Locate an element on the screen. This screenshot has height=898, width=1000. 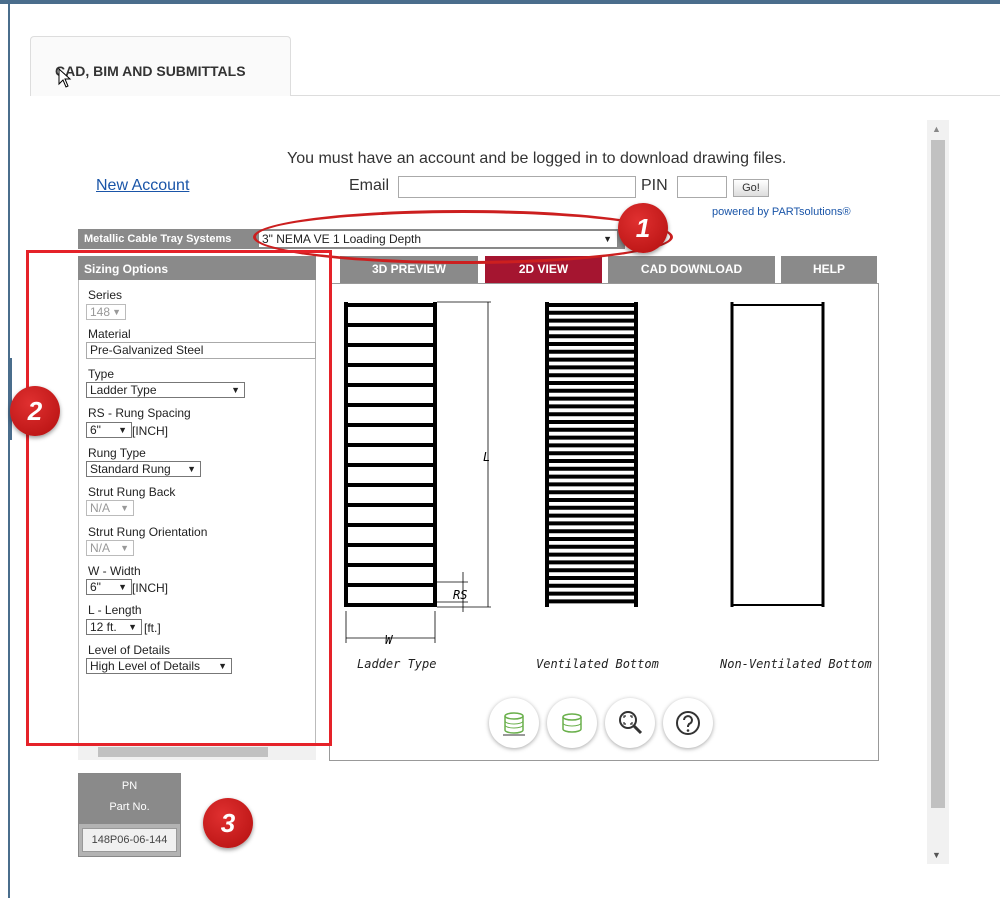
ladder-type-drawing: L RS W is located at coordinates (417, 473).